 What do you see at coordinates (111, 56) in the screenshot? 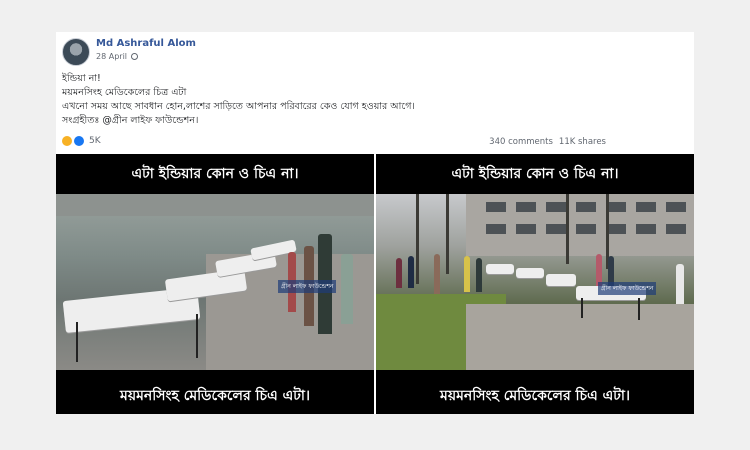
I see `post-date: 28 April` at bounding box center [111, 56].